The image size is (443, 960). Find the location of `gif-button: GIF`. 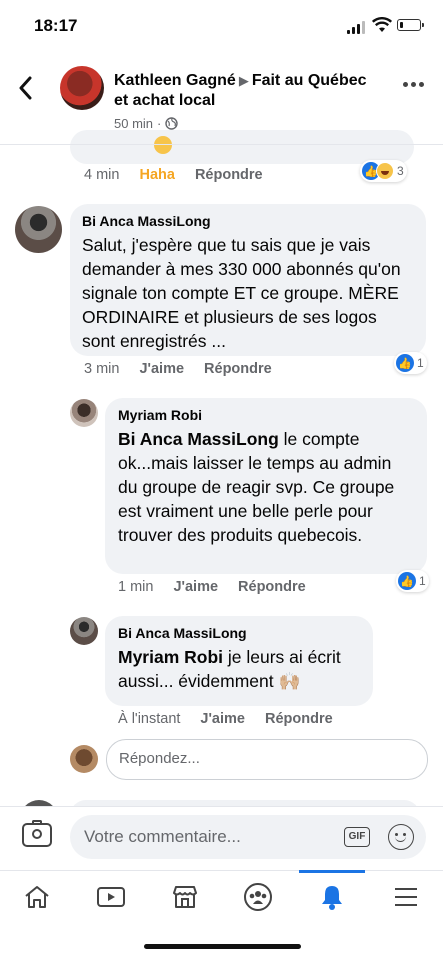

gif-button: GIF is located at coordinates (357, 837).